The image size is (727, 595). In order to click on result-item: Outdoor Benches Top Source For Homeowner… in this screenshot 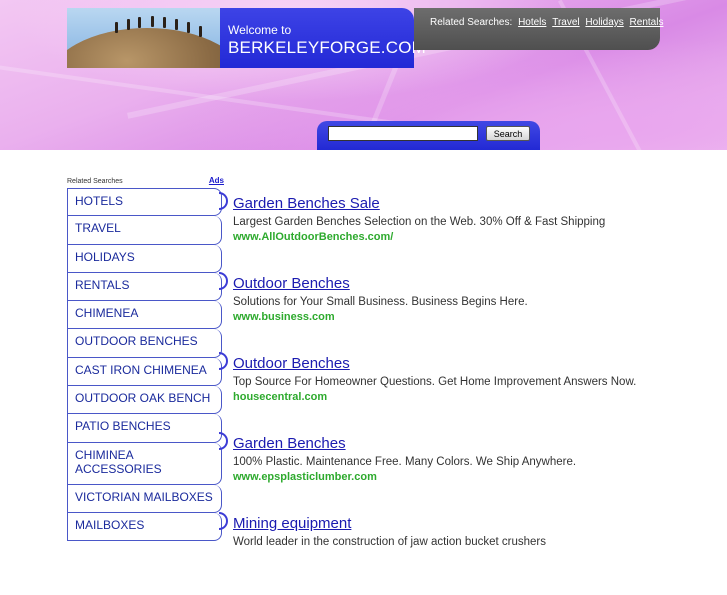, I will do `click(473, 393)`.